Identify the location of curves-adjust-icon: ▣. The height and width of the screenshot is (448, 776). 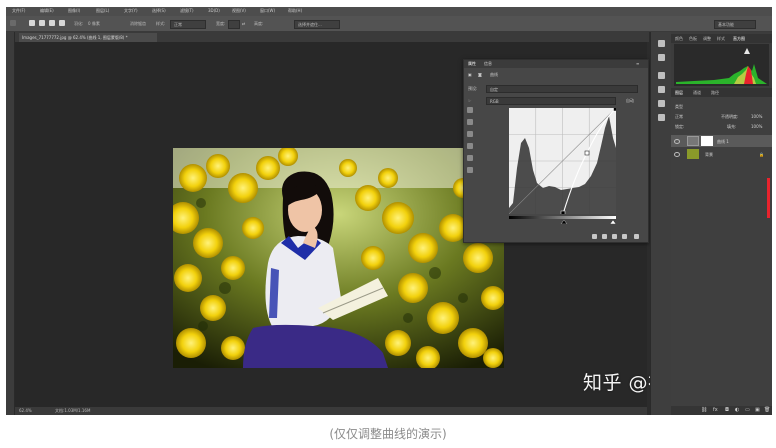
(470, 74).